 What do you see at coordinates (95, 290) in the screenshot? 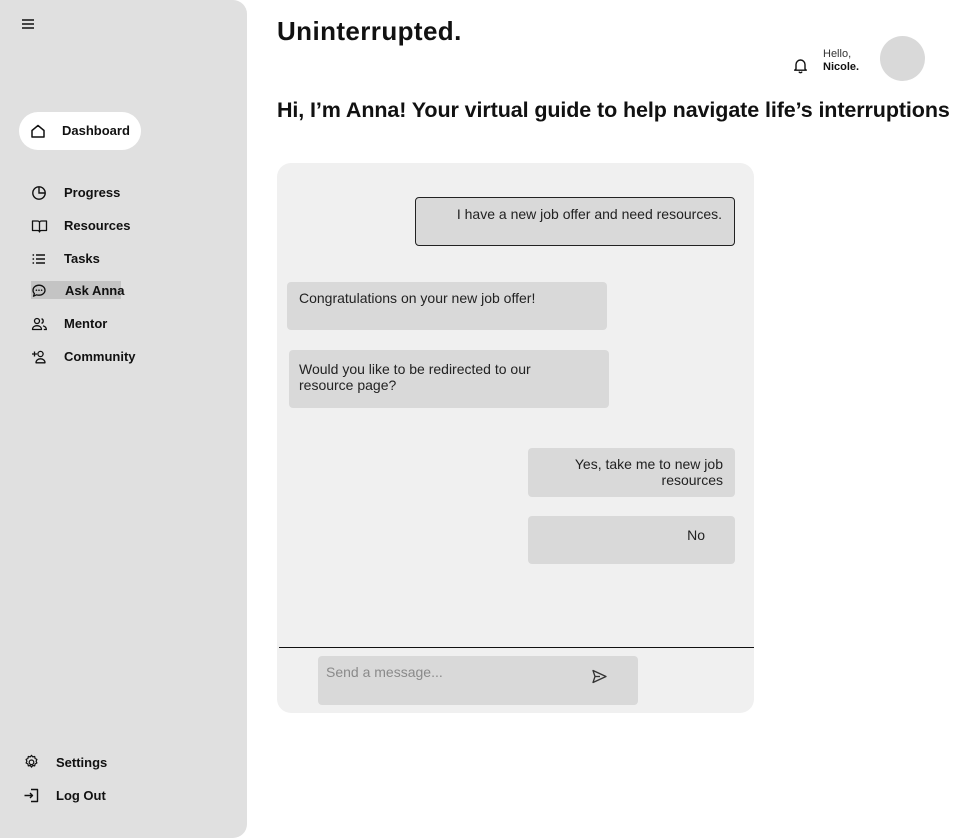
I see `sidebar-item-label: Ask Anna` at bounding box center [95, 290].